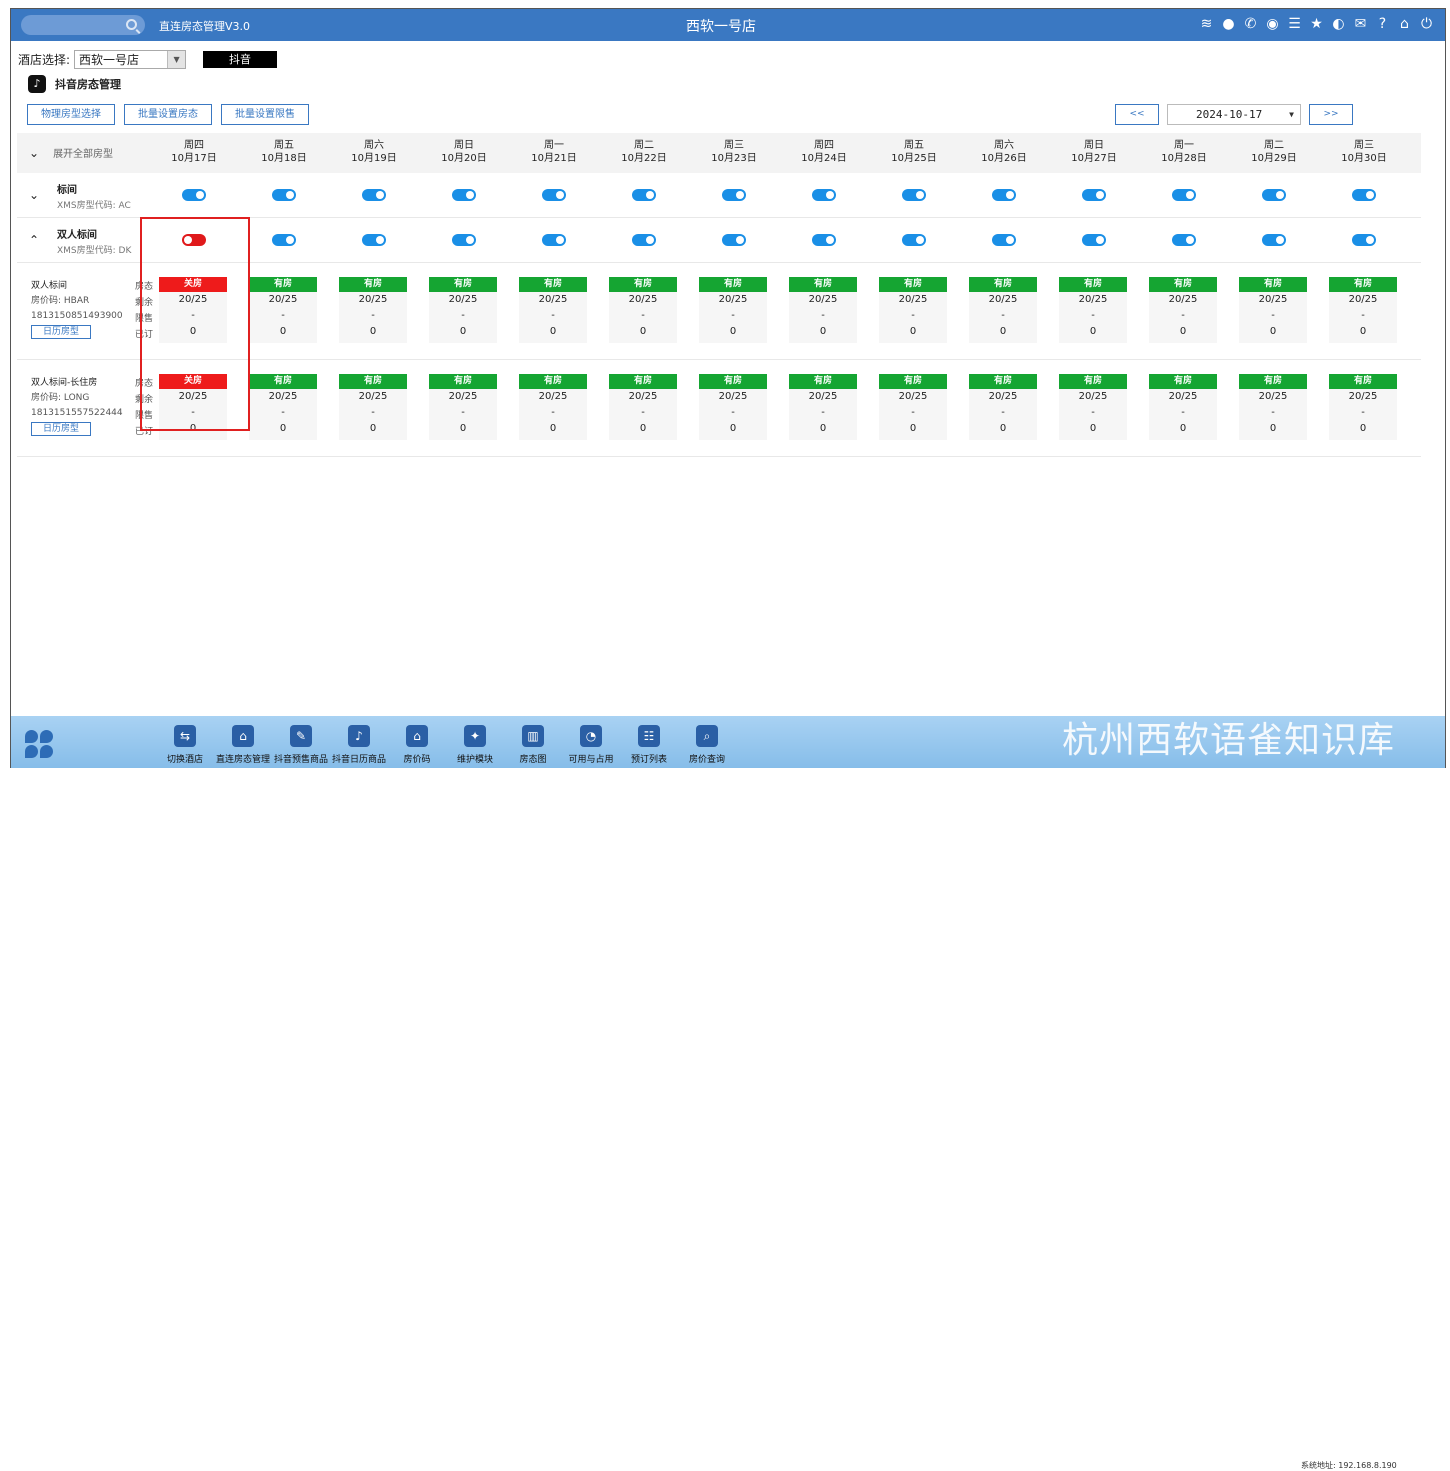  What do you see at coordinates (1234, 114) in the screenshot?
I see `date-select: 2024-10-17 ▼` at bounding box center [1234, 114].